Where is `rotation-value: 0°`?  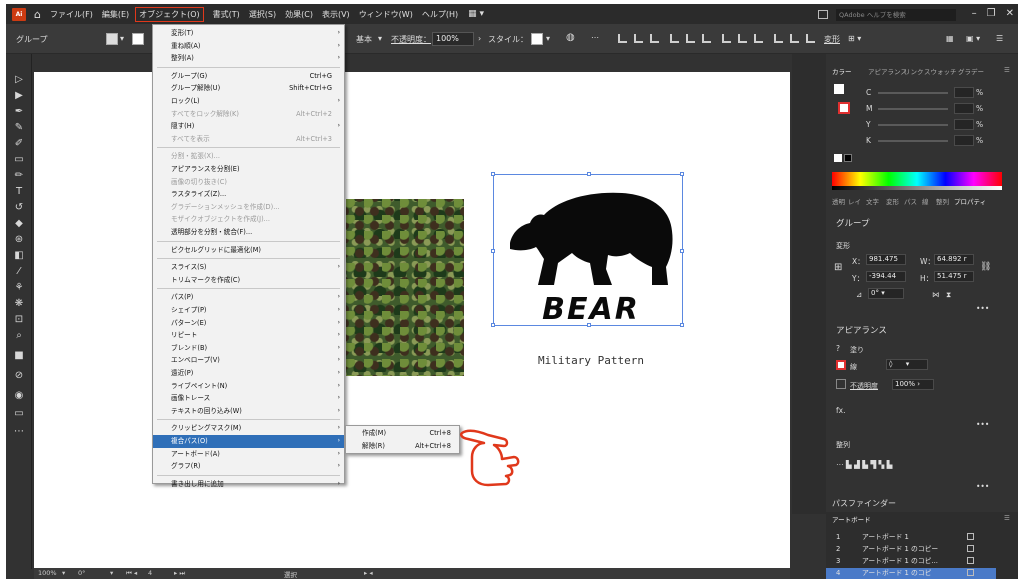 rotation-value: 0° is located at coordinates (81, 573).